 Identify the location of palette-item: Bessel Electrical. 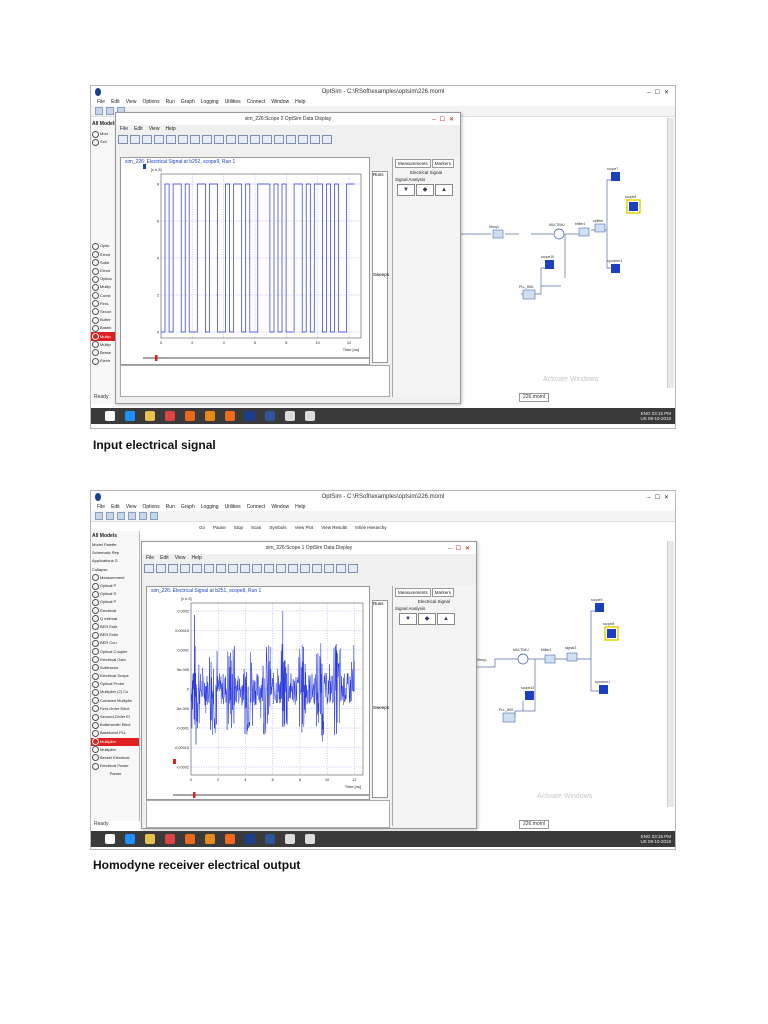
(115, 758).